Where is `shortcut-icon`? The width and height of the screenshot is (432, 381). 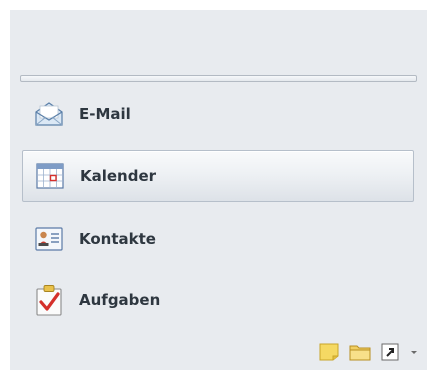 shortcut-icon is located at coordinates (390, 352).